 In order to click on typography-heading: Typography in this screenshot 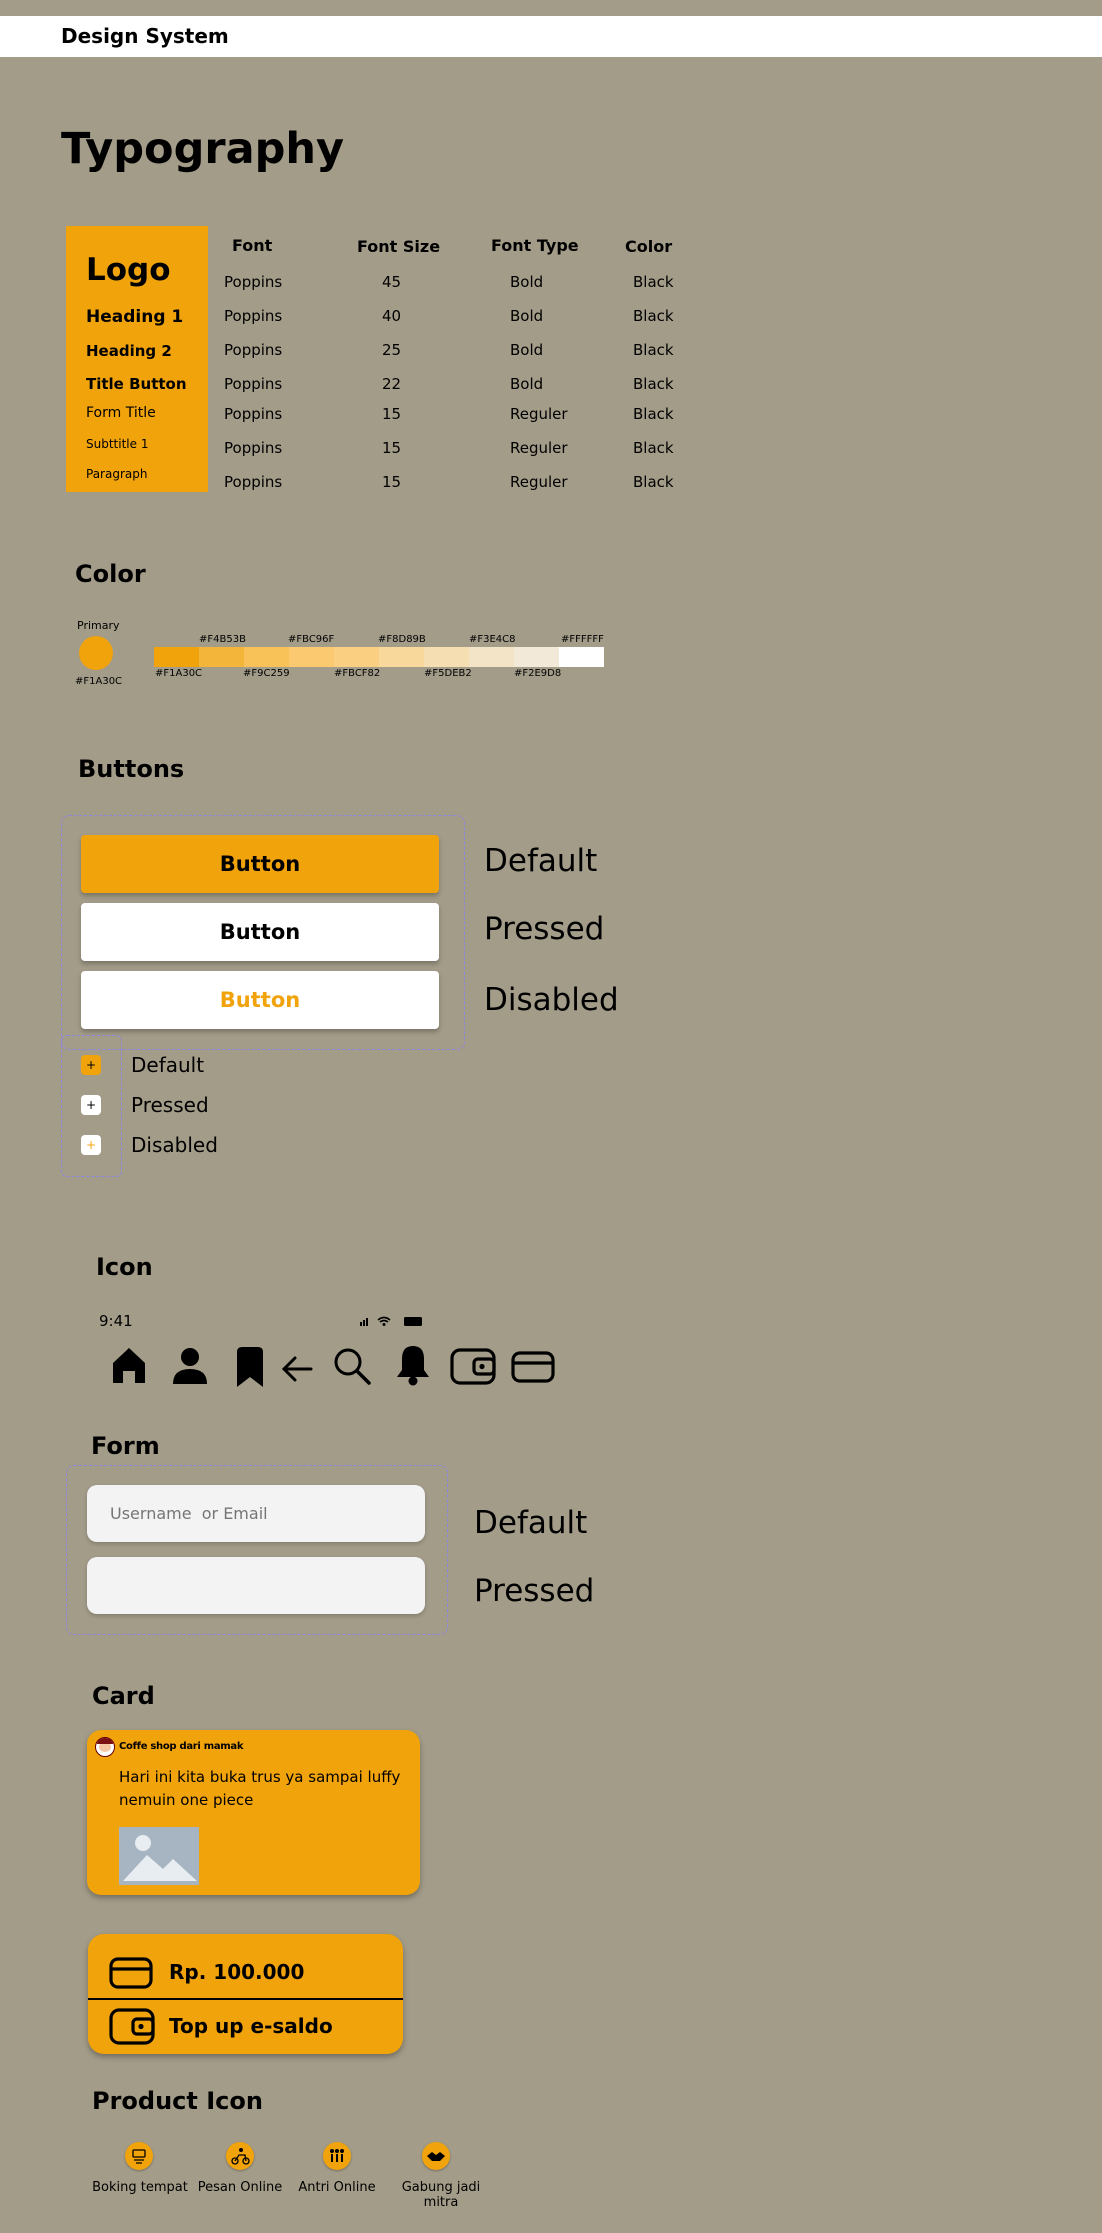, I will do `click(203, 149)`.